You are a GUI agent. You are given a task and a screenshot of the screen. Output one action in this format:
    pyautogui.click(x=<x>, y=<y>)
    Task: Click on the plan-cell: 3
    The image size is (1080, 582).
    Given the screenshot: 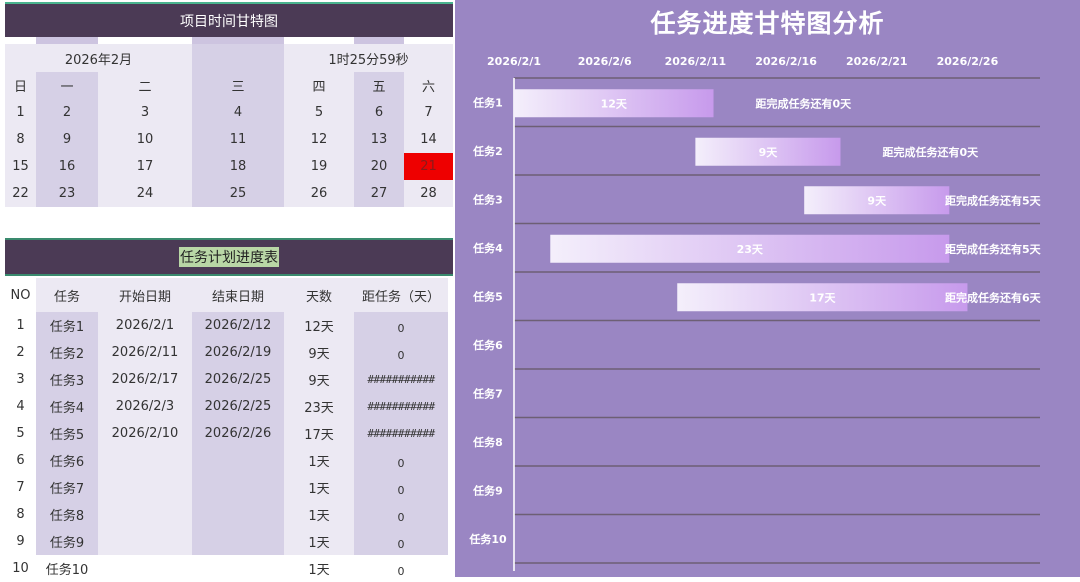 What is the action you would take?
    pyautogui.click(x=20, y=379)
    